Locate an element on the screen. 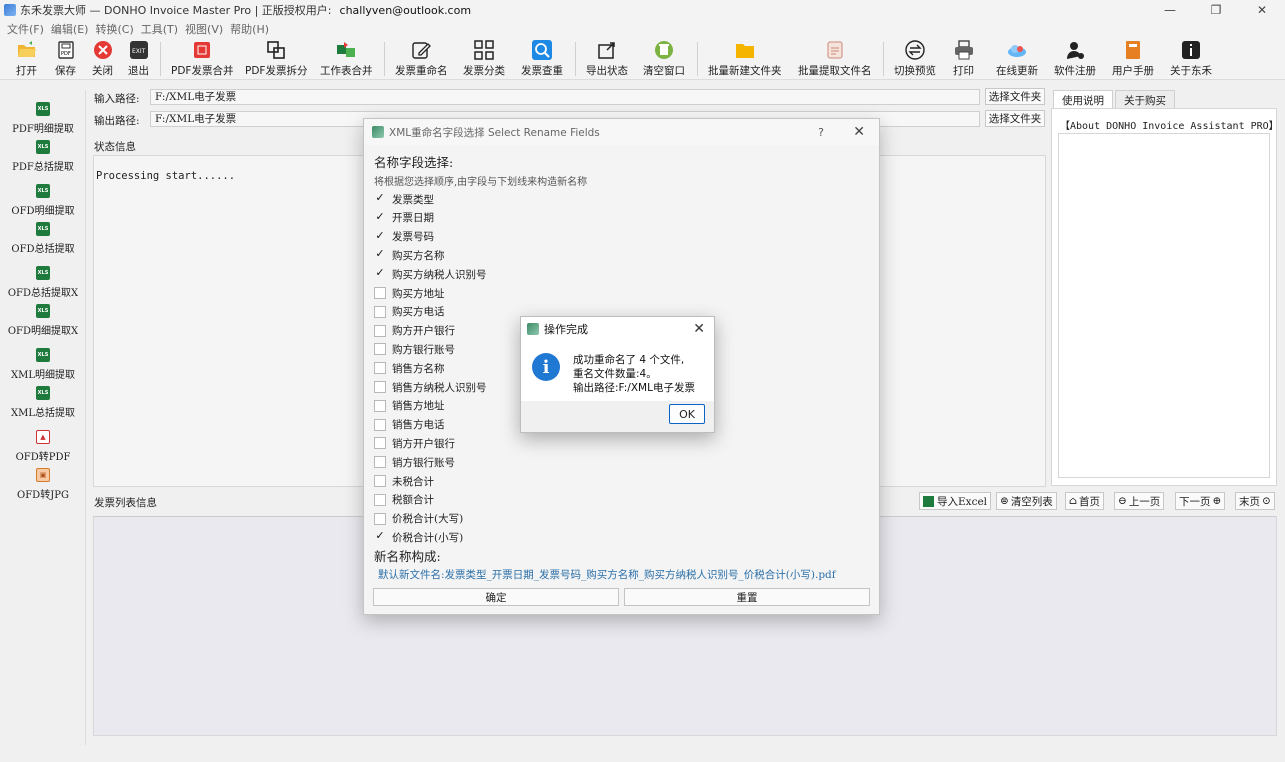 The image size is (1285, 762). message-line-2: 重名文件数量:4。 is located at coordinates (615, 374).